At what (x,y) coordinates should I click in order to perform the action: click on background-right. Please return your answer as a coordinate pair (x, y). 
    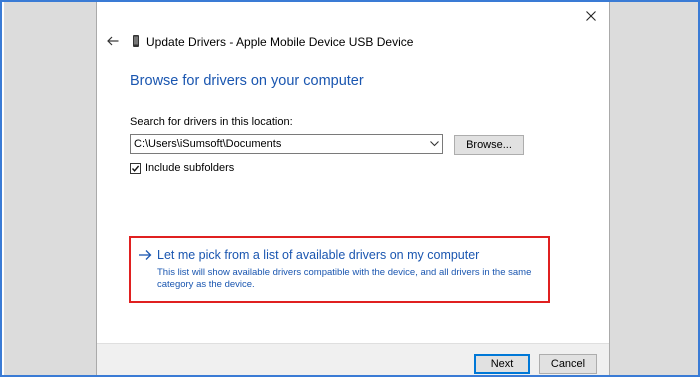
    Looking at the image, I should click on (654, 188).